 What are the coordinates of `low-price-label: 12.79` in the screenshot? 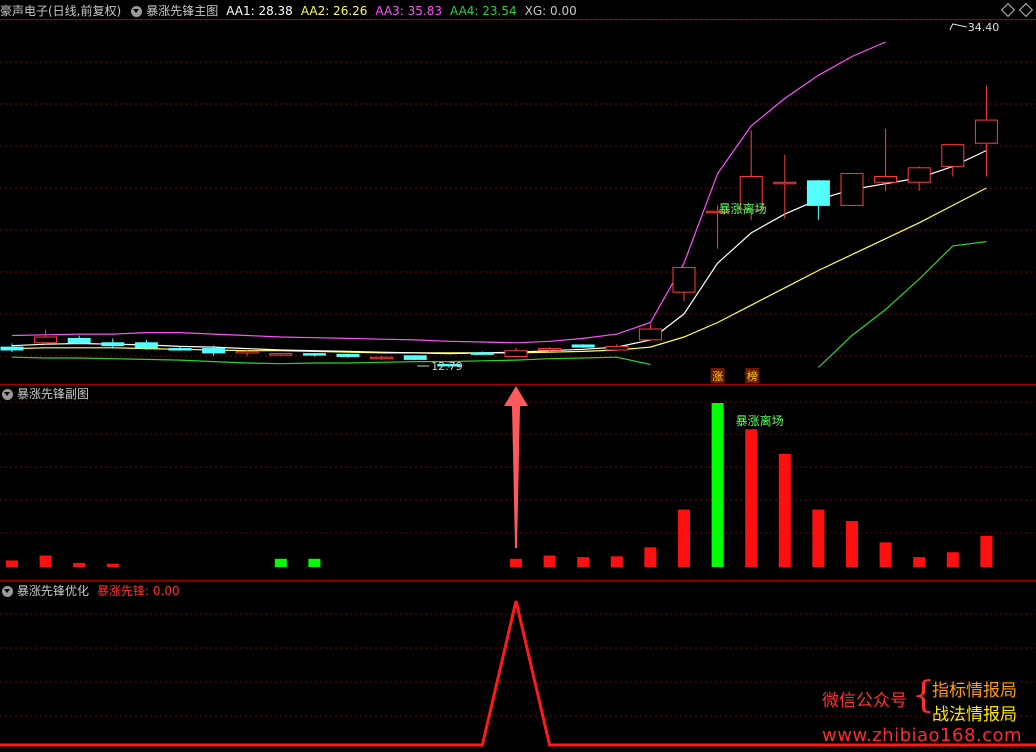 It's located at (447, 366).